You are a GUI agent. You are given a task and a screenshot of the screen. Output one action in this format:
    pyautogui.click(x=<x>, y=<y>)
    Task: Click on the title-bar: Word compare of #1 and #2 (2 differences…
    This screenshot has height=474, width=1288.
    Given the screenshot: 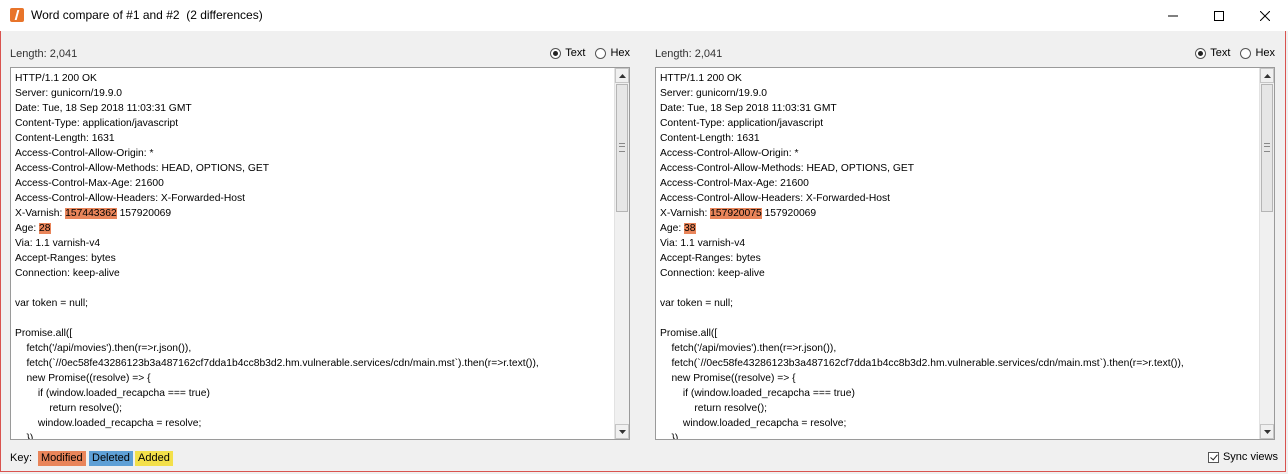 What is the action you would take?
    pyautogui.click(x=644, y=15)
    